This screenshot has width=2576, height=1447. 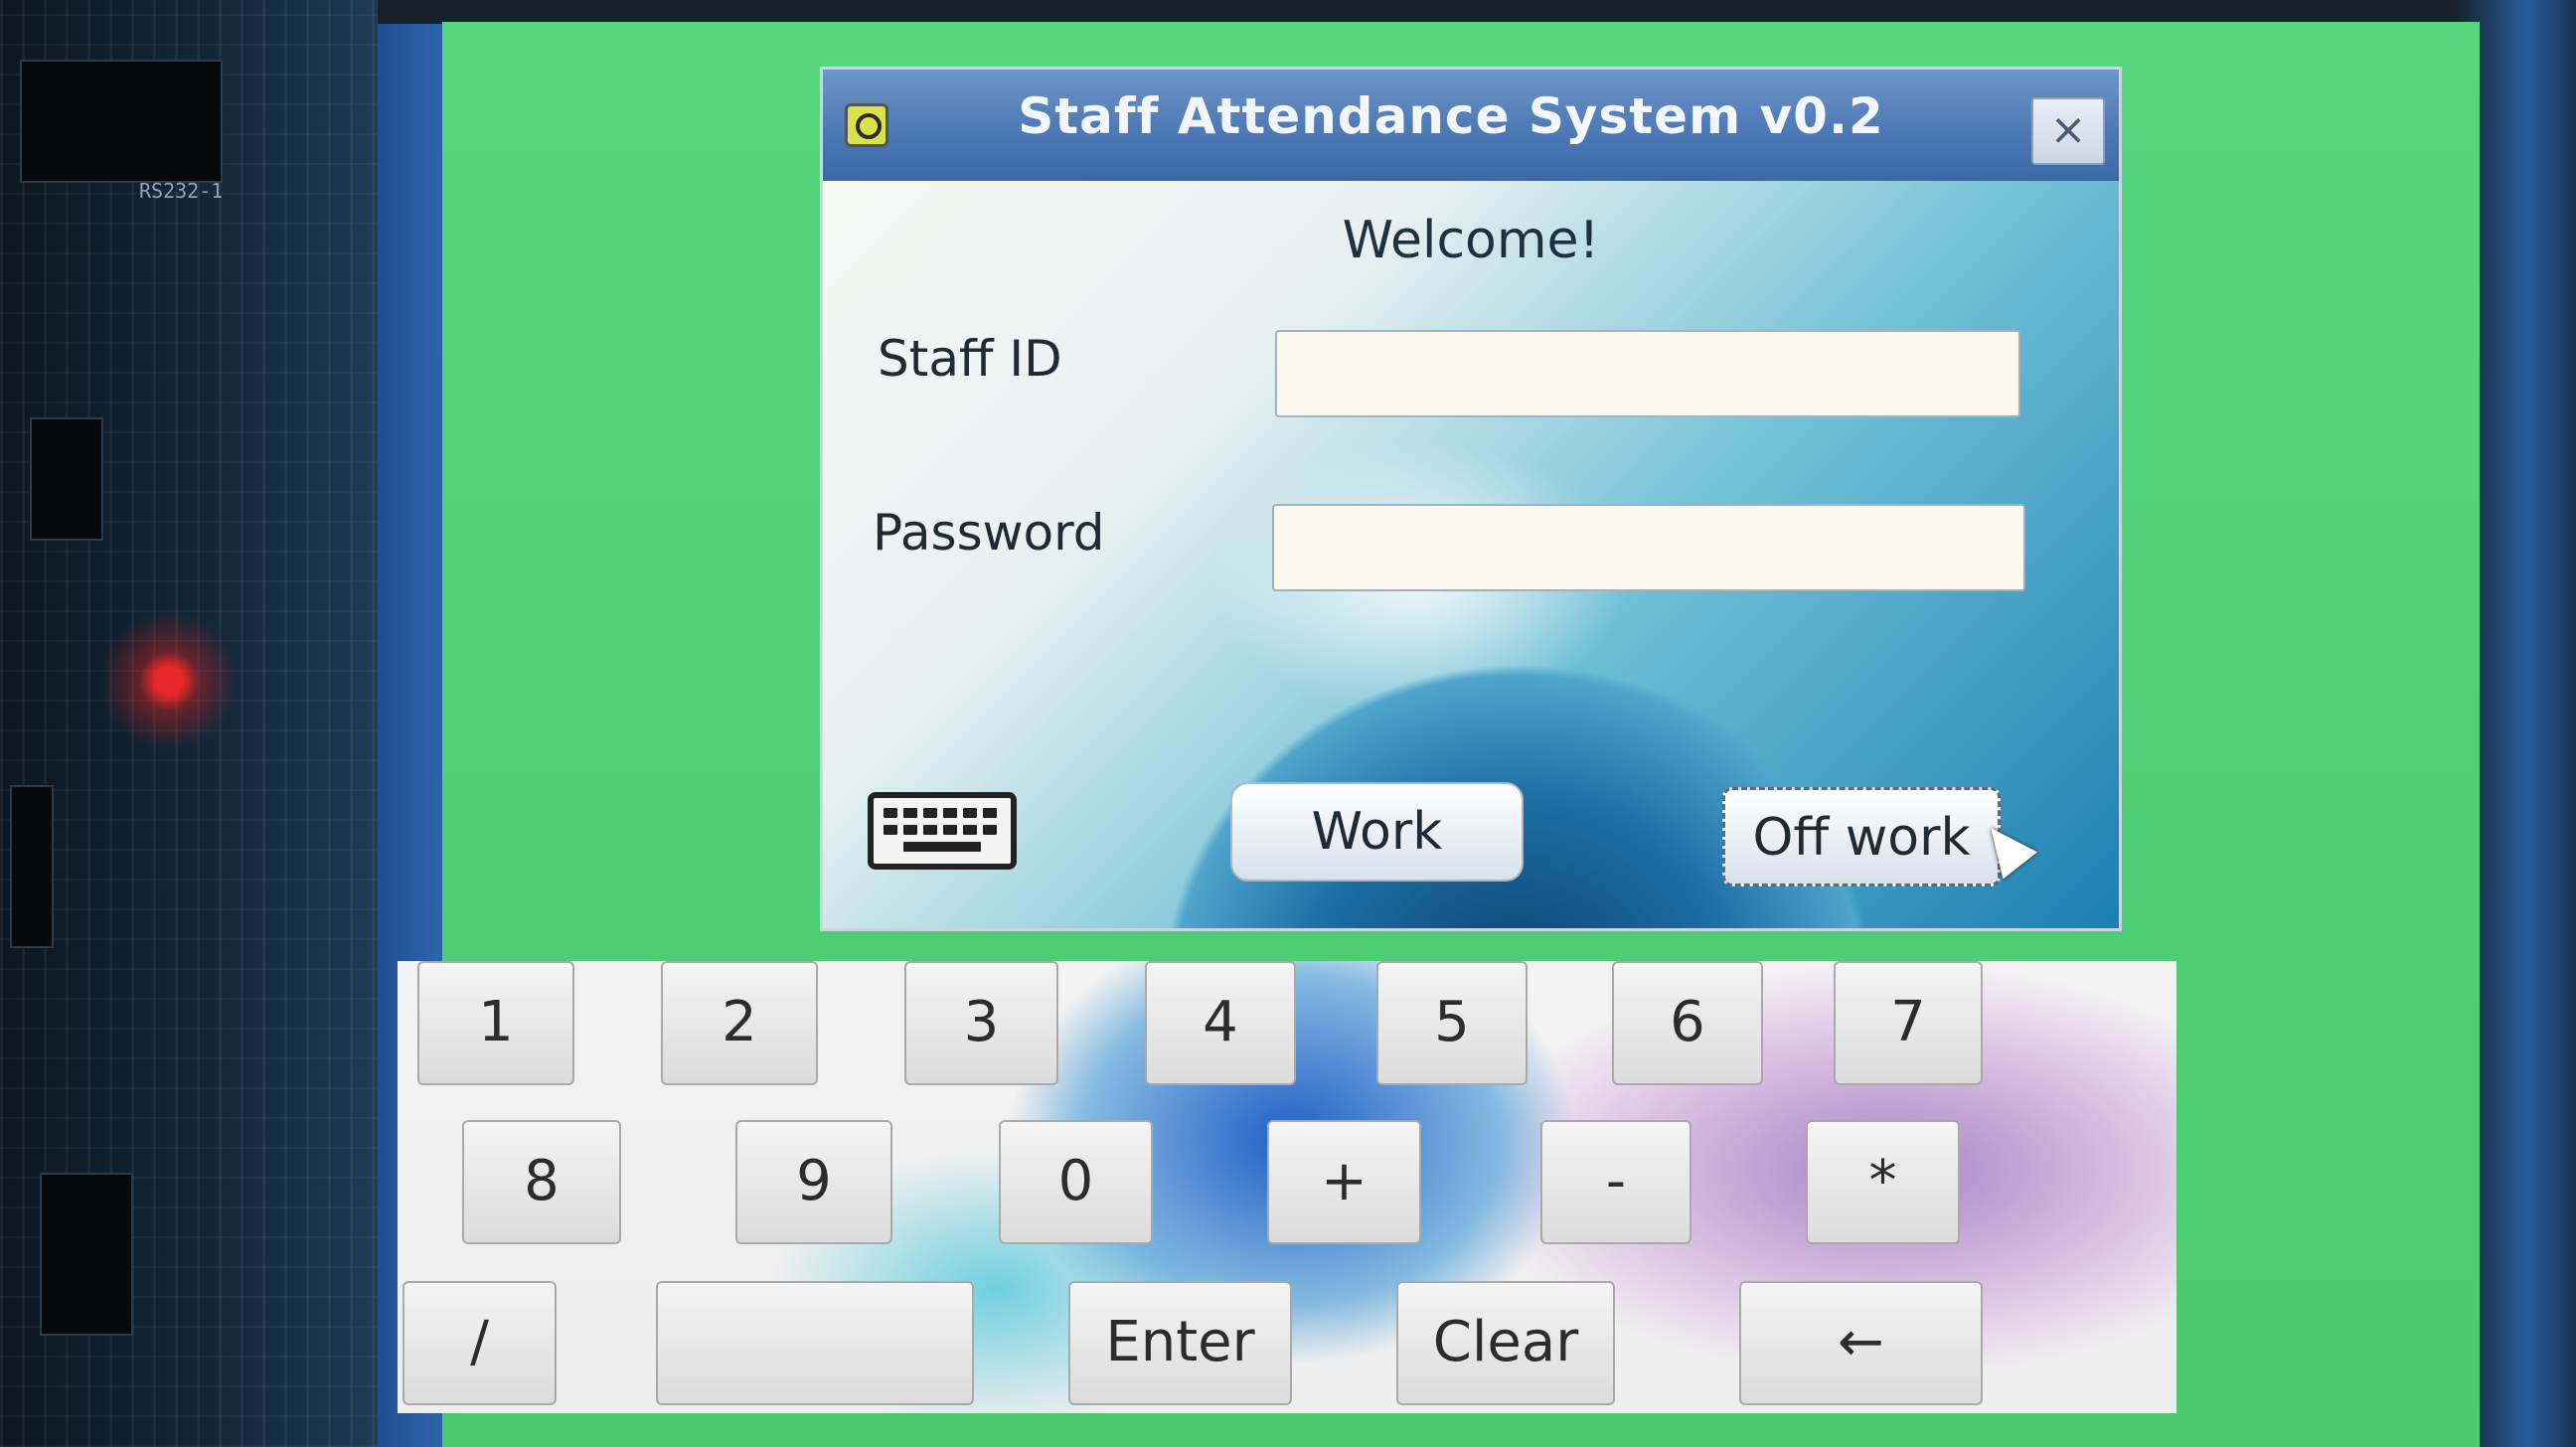 I want to click on key-minus: -, so click(x=1615, y=1182).